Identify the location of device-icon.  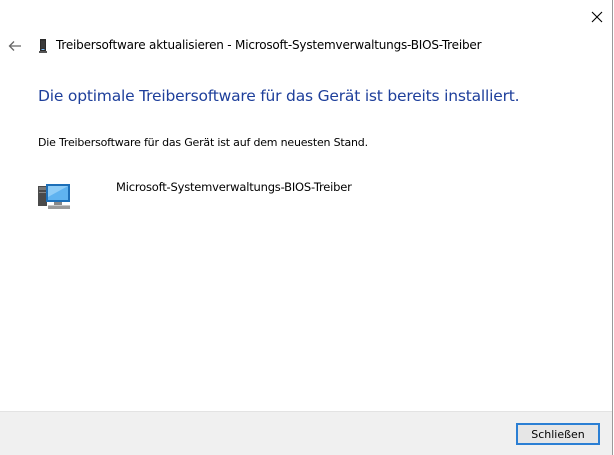
(43, 46).